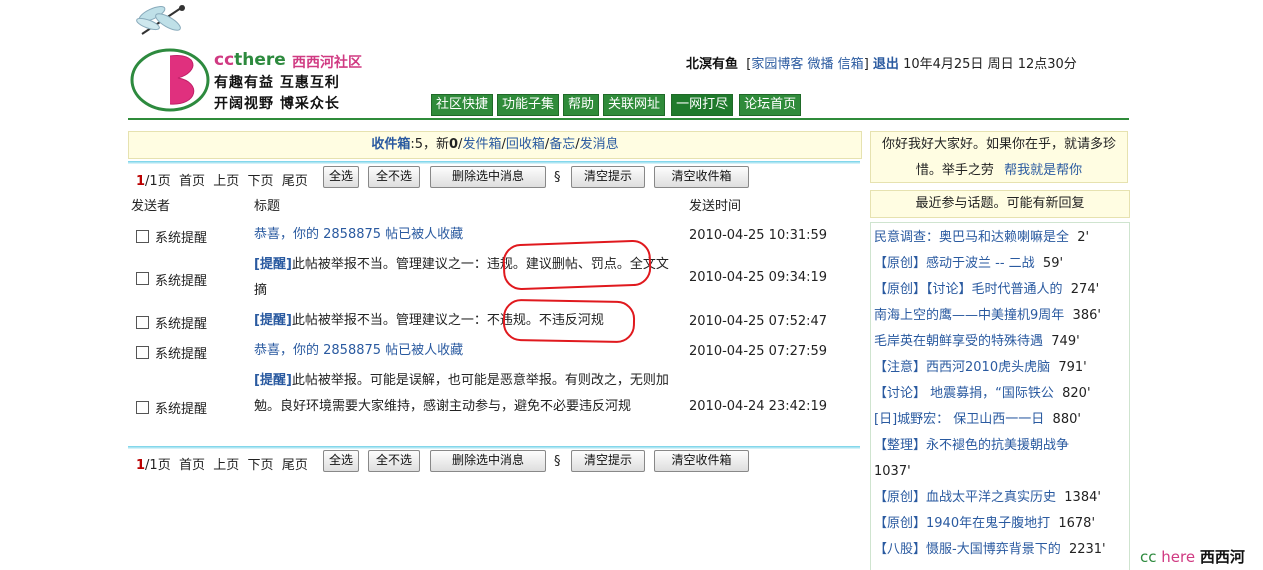  I want to click on nav-forum-home: 论坛首页, so click(770, 105).